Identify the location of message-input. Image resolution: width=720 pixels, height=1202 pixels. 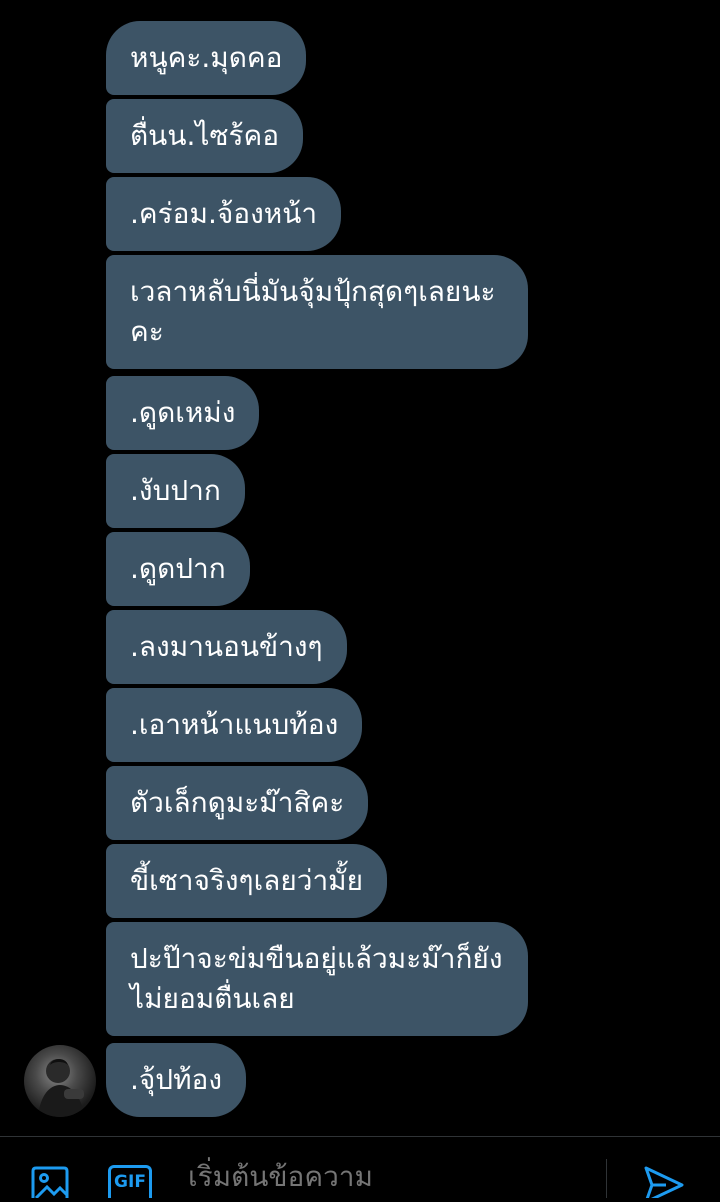
(388, 1176).